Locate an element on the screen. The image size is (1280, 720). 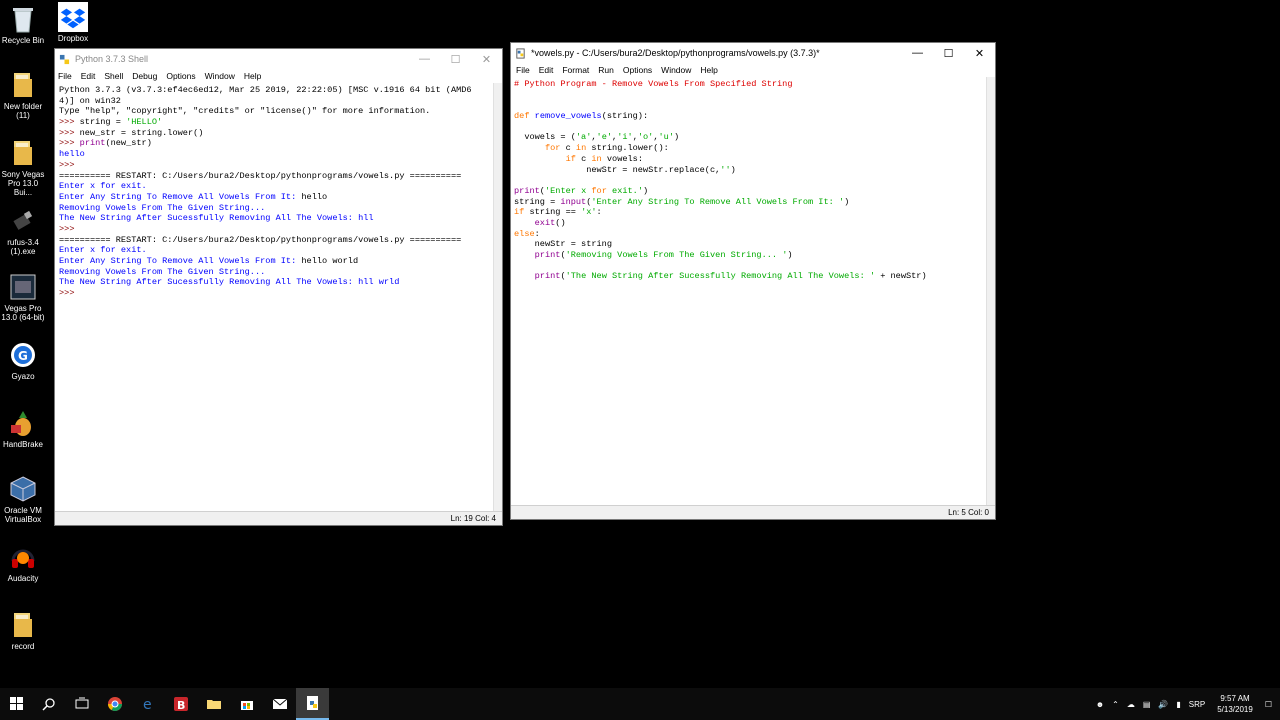
mail-icon is located at coordinates (279, 704).